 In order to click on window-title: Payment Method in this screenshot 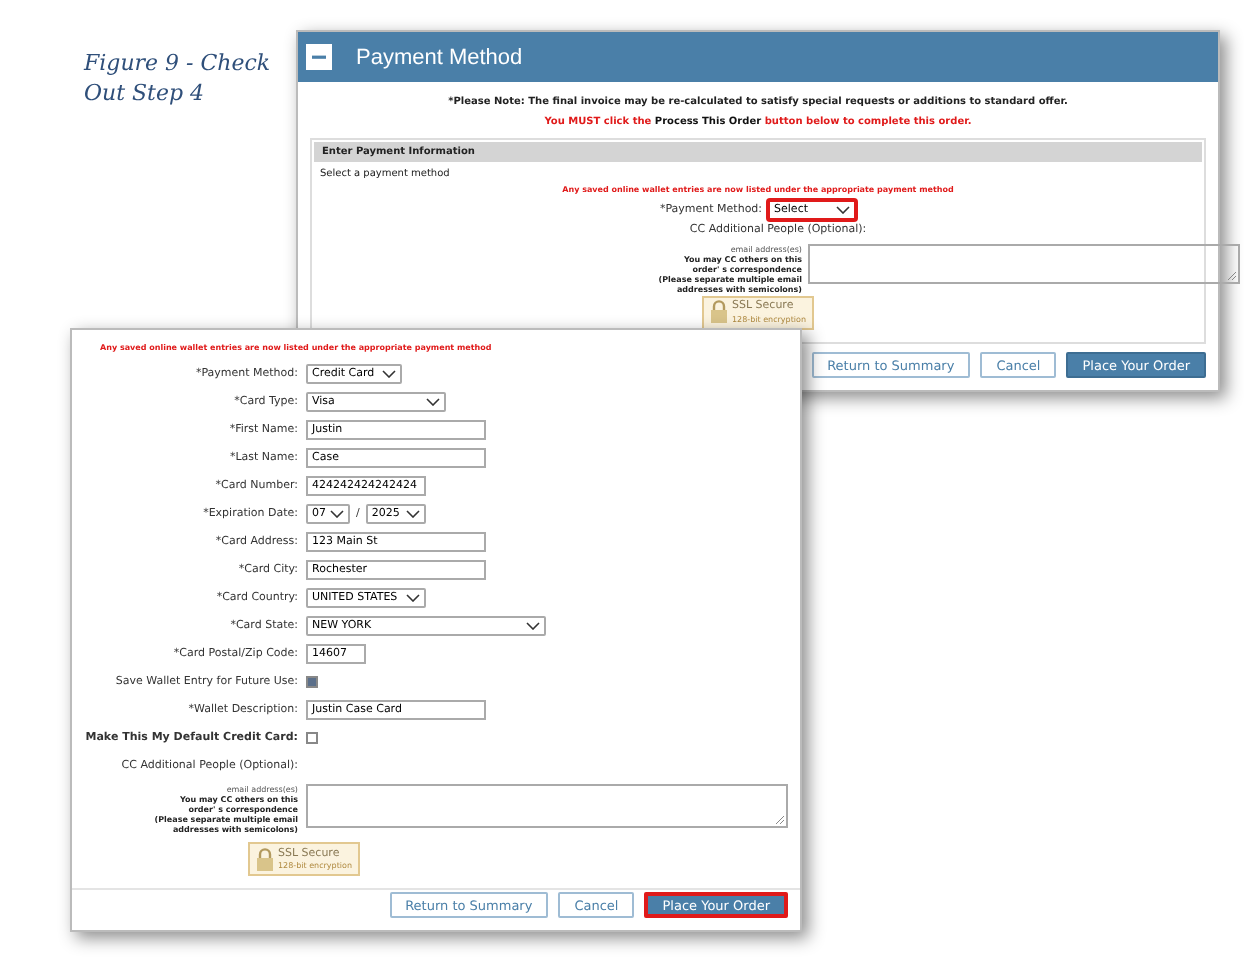, I will do `click(439, 57)`.